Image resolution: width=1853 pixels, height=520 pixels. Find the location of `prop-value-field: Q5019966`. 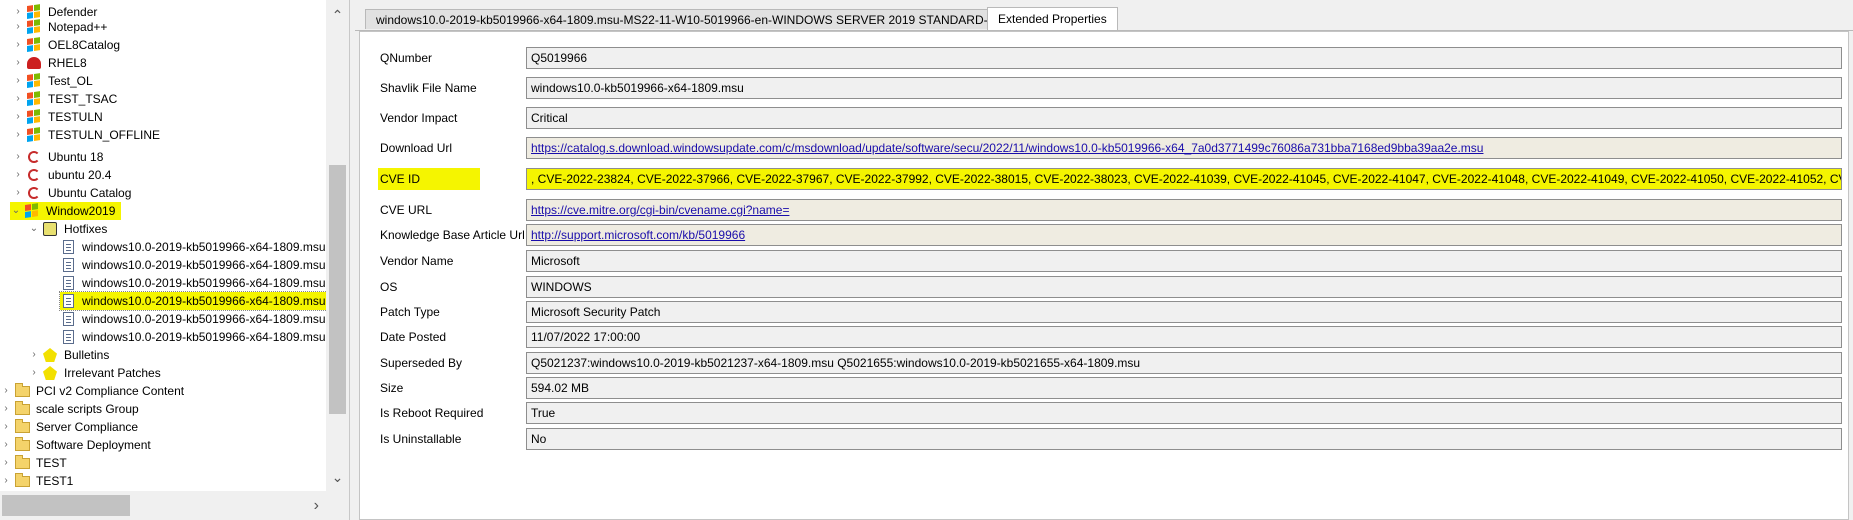

prop-value-field: Q5019966 is located at coordinates (1184, 58).